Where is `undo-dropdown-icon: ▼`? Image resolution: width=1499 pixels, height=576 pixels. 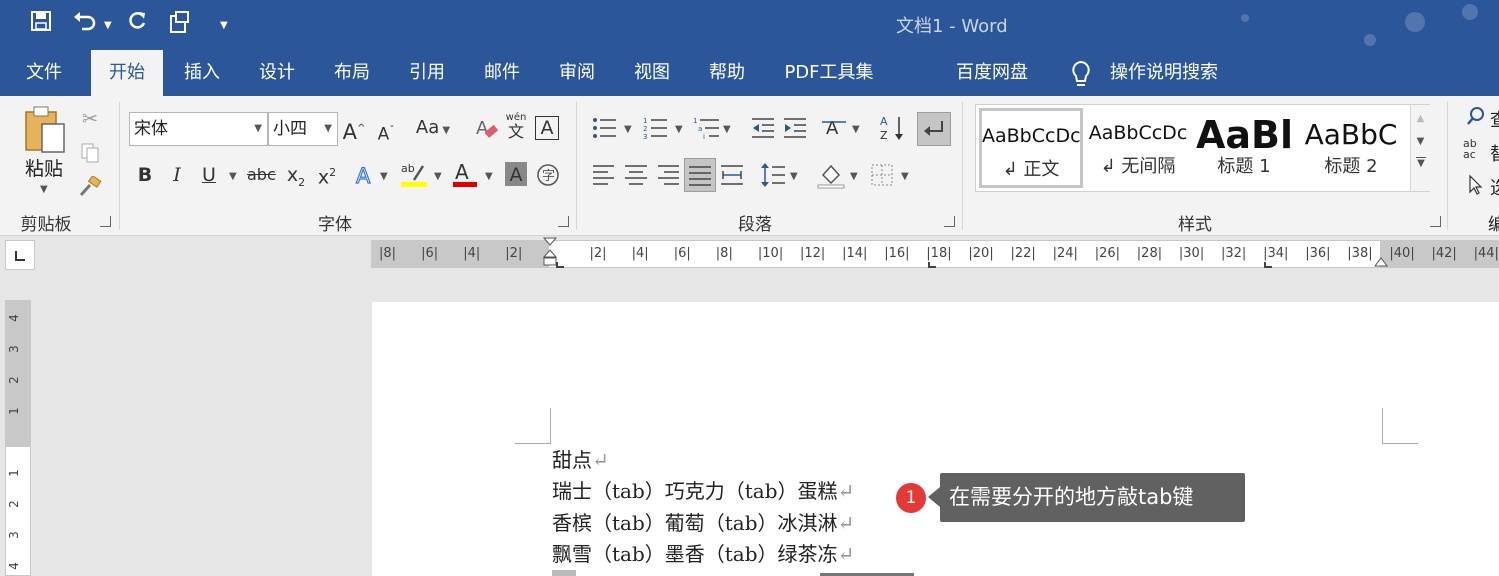
undo-dropdown-icon: ▼ is located at coordinates (108, 25).